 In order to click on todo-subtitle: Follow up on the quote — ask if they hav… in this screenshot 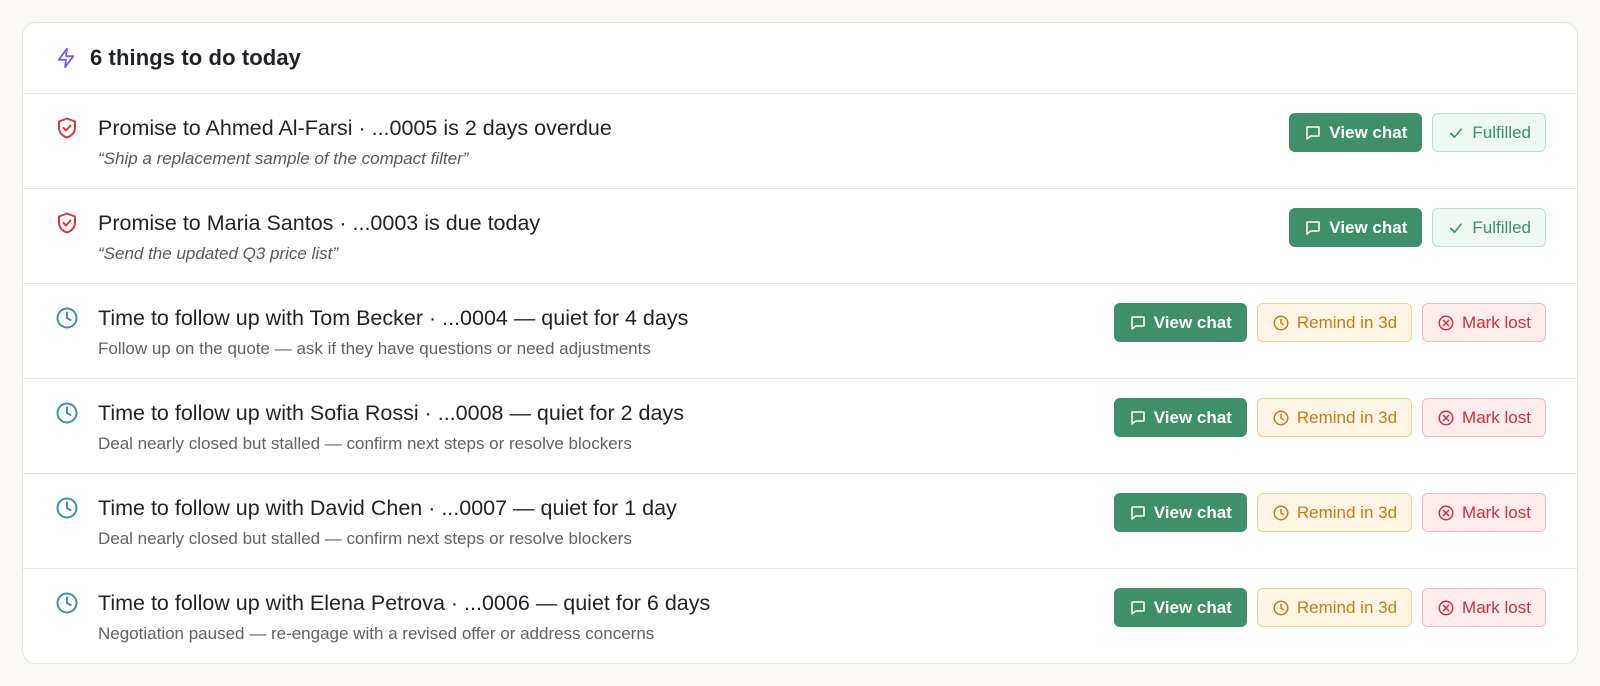, I will do `click(374, 348)`.